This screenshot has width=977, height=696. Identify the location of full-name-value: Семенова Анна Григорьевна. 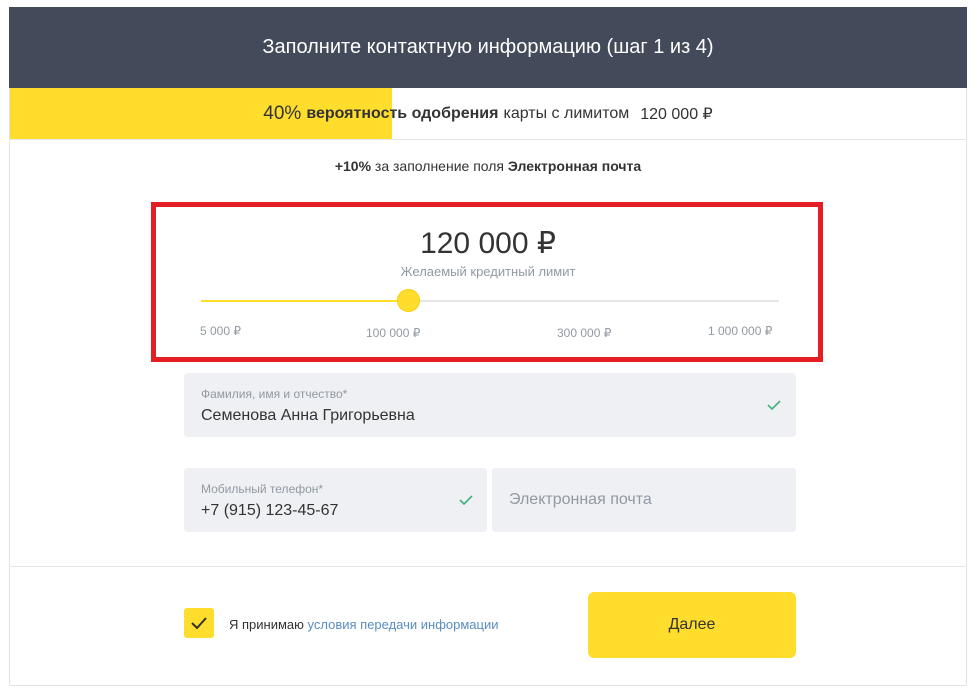
(308, 416).